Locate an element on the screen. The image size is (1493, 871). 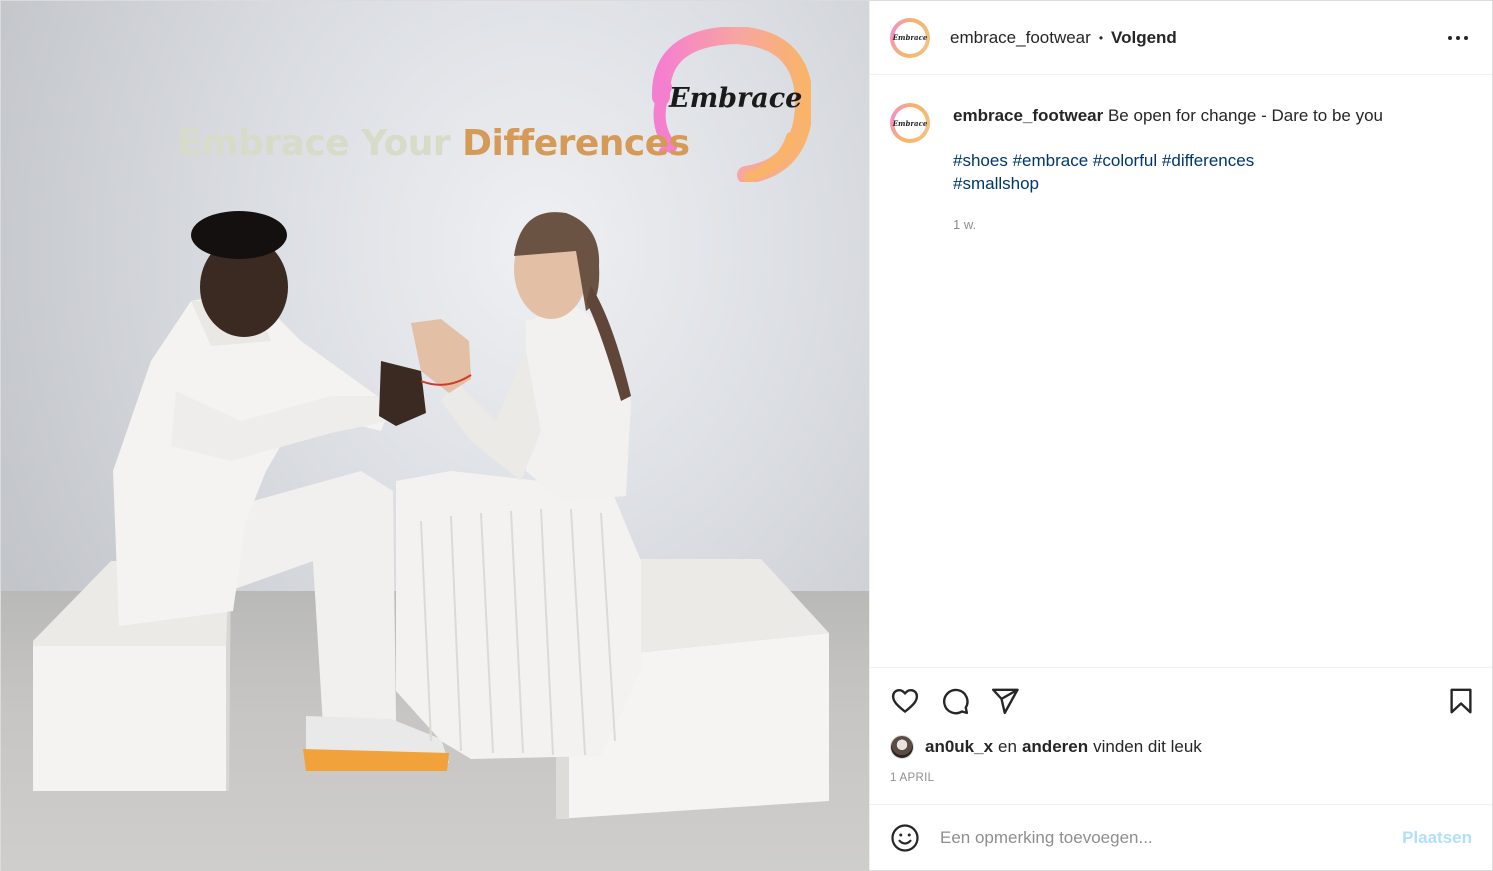
caption-username-link: embrace_footwear is located at coordinates (1028, 115).